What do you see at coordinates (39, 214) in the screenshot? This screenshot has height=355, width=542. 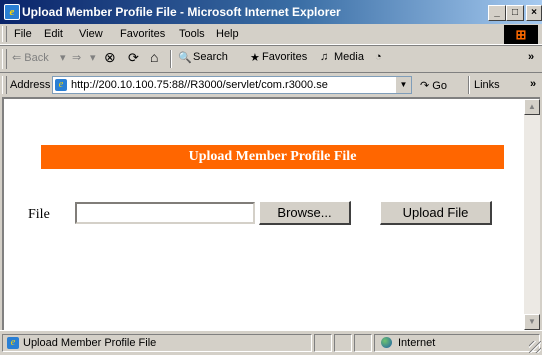 I see `file-label: File` at bounding box center [39, 214].